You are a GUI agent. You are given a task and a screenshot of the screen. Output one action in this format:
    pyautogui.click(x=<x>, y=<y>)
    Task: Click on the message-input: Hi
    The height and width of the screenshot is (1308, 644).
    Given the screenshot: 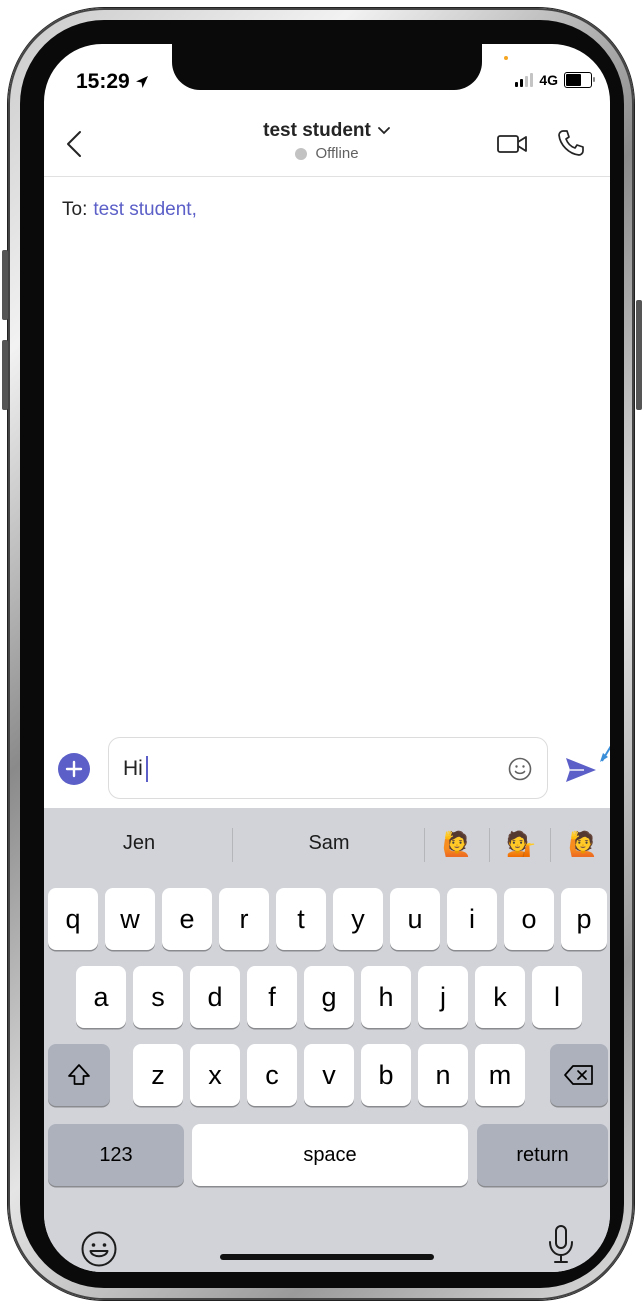 What is the action you would take?
    pyautogui.click(x=328, y=768)
    